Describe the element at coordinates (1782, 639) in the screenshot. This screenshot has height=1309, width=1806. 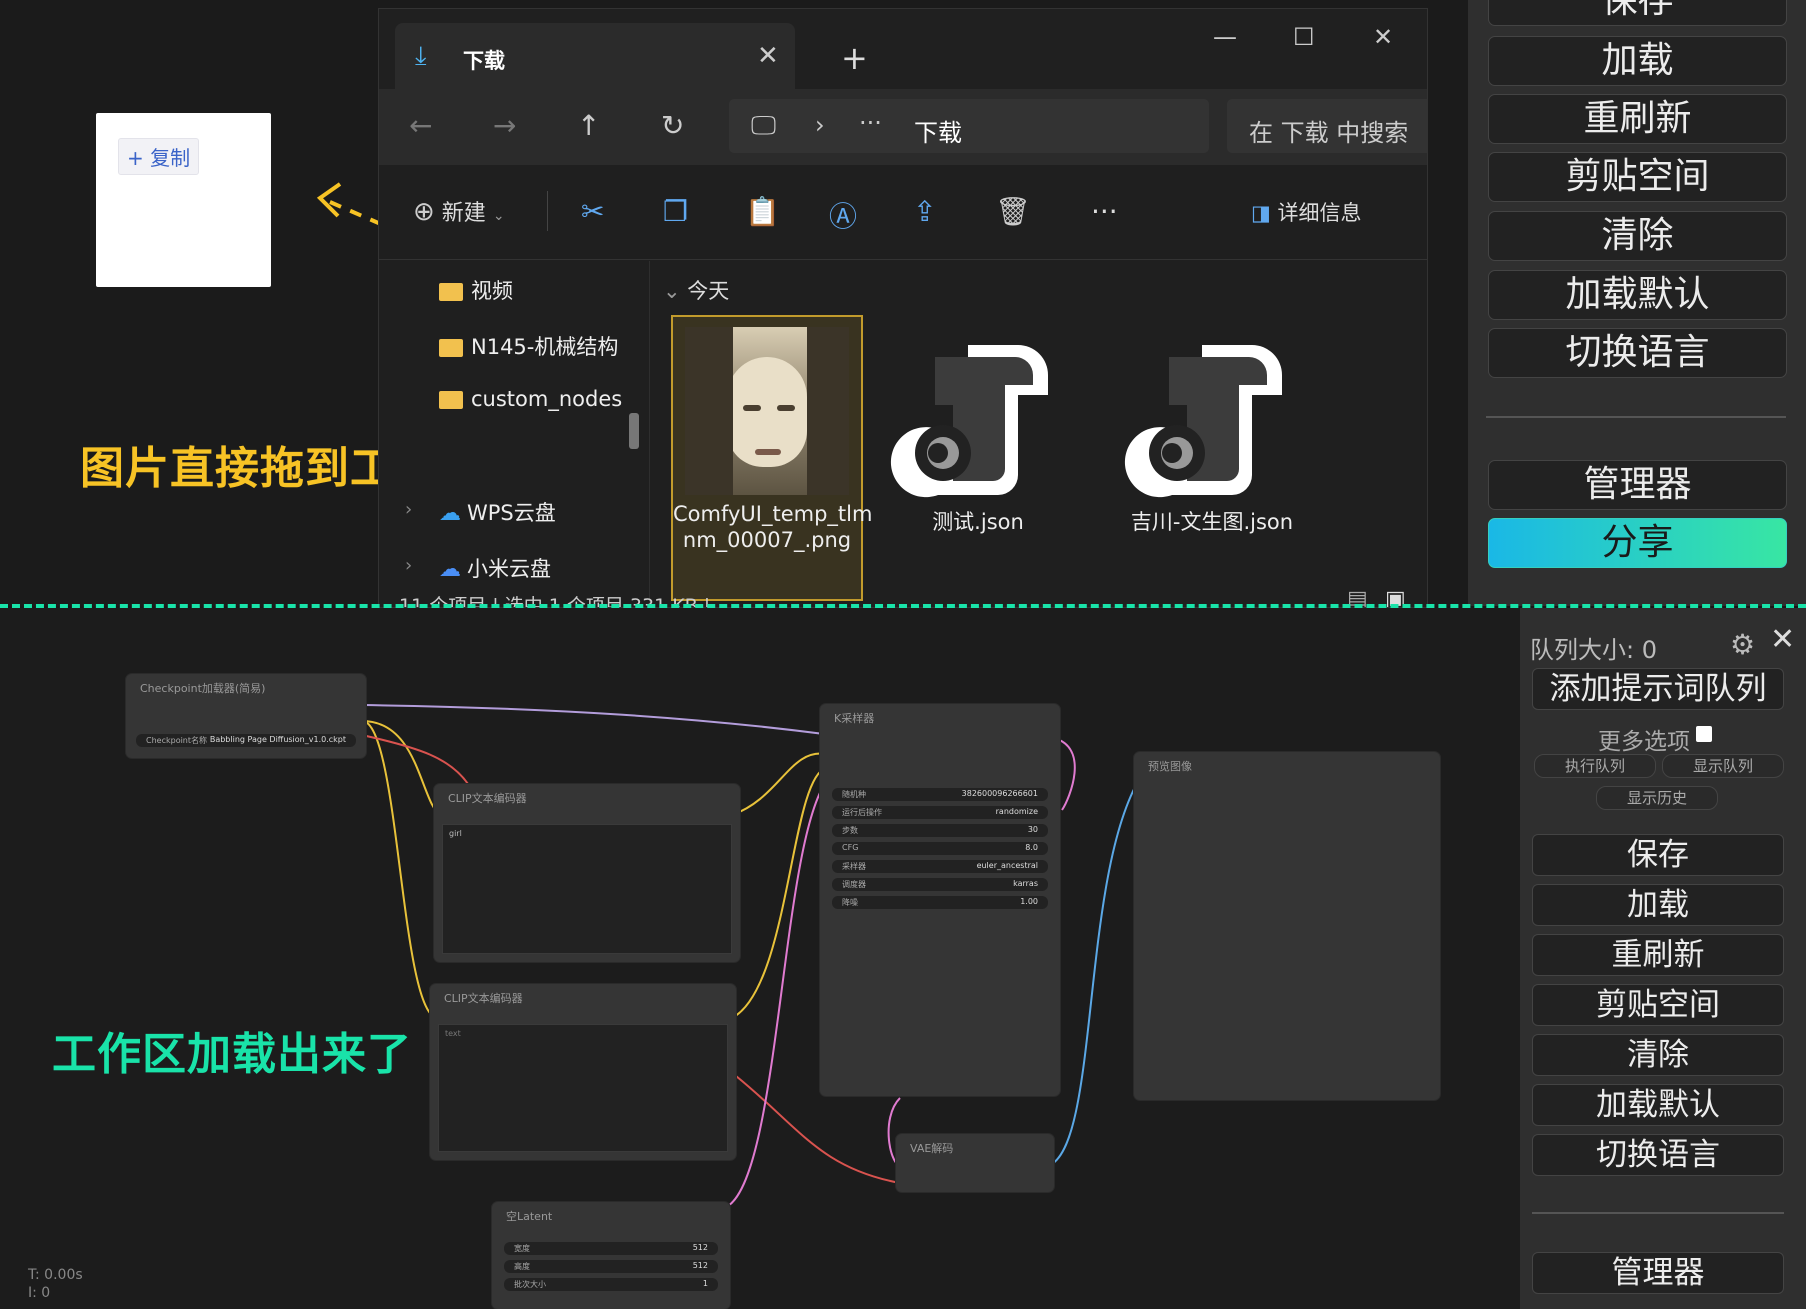
I see `close-icon: ✕` at that location.